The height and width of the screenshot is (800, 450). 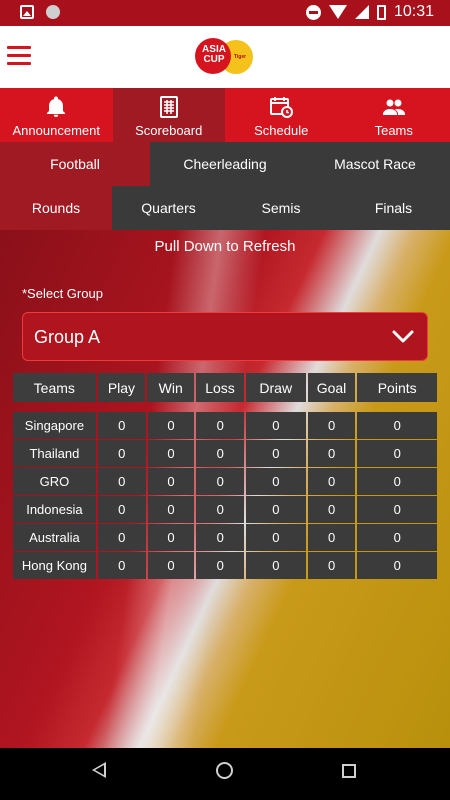 What do you see at coordinates (62, 293) in the screenshot?
I see `select-group-label: *Select Group` at bounding box center [62, 293].